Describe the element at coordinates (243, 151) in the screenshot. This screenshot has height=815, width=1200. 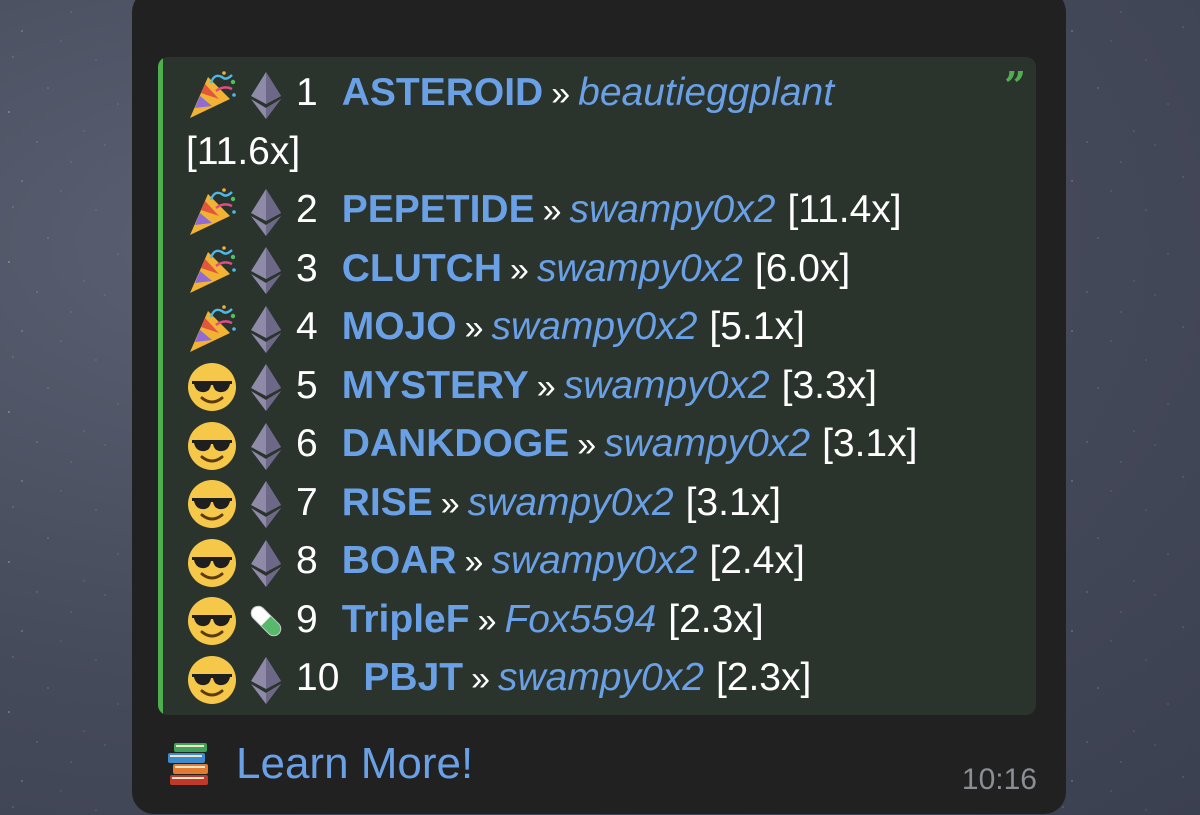
I see `multiplier: [11.6x]` at that location.